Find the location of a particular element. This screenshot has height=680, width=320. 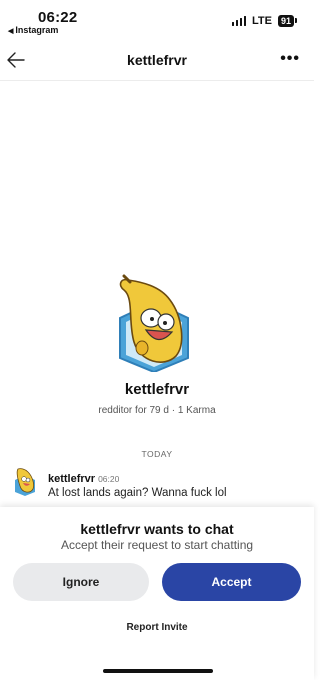

back-to-app-link: ◀ Instagram is located at coordinates (33, 30).